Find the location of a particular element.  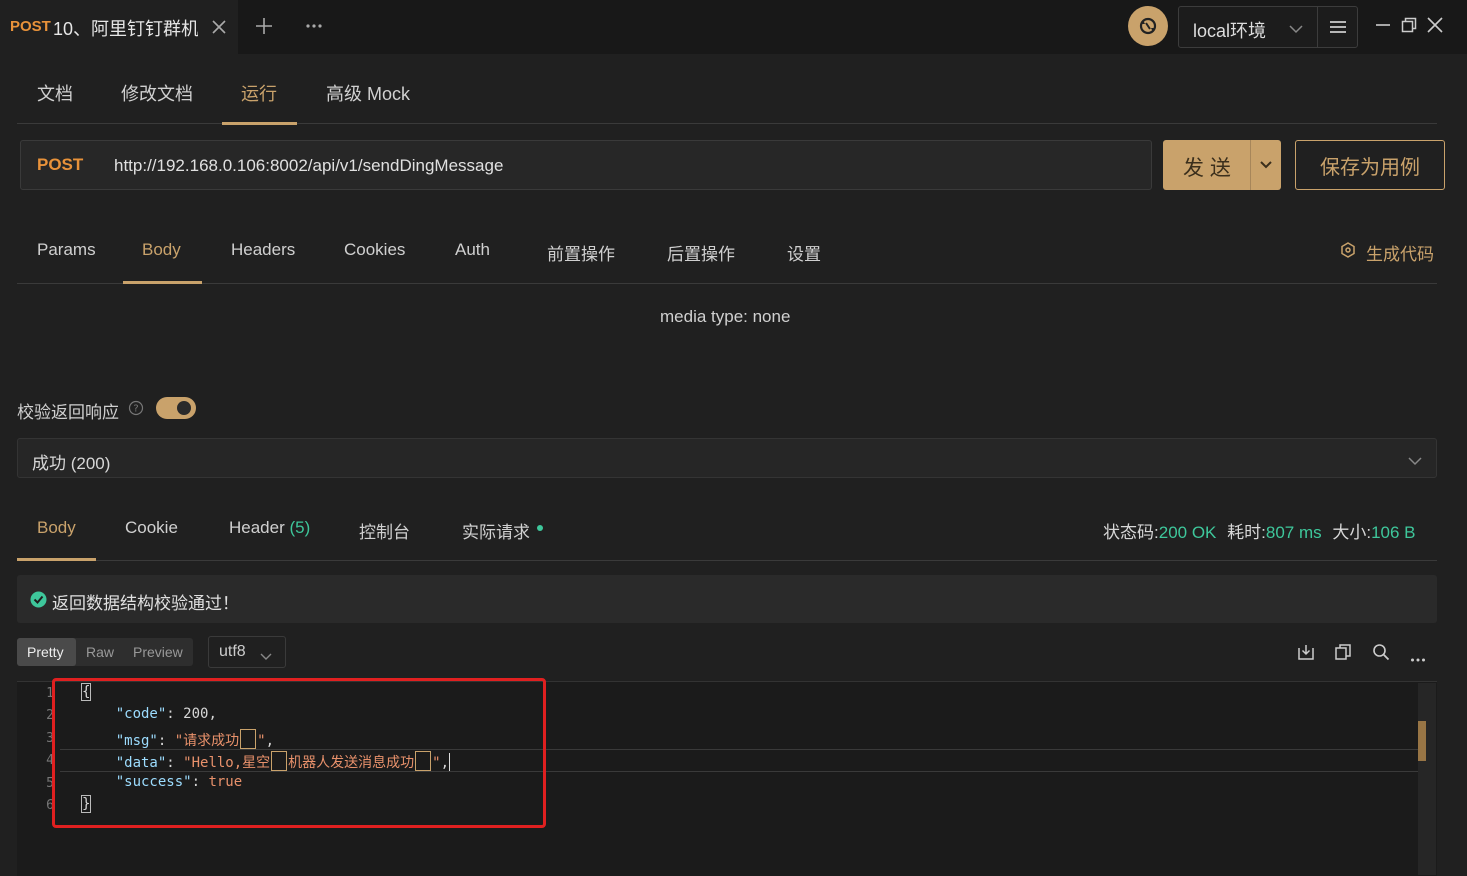

tab-response-body: Body is located at coordinates (56, 528).